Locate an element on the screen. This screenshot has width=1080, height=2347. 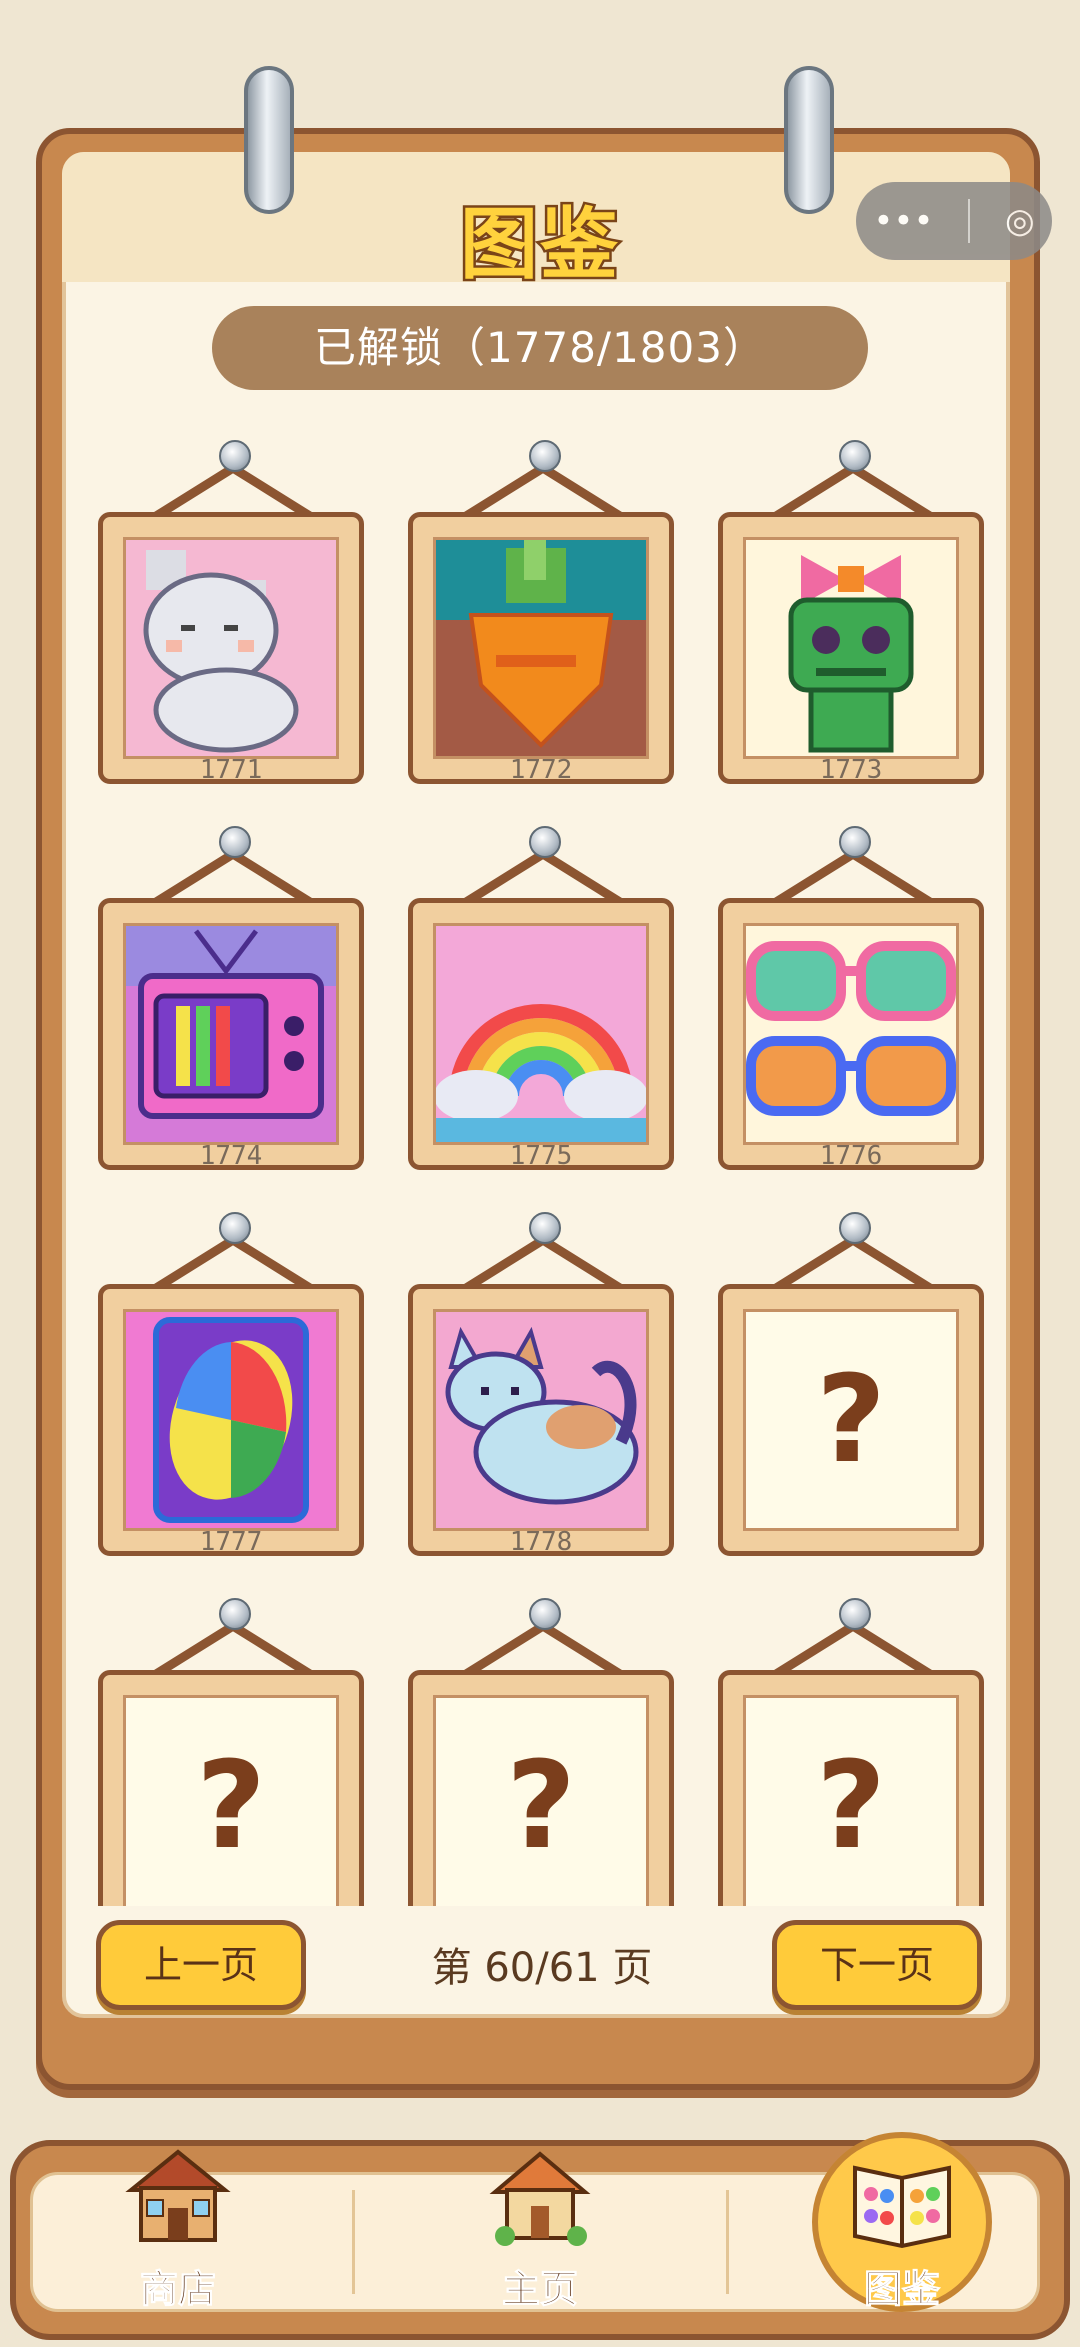
calico-cat-pixel-art is located at coordinates (541, 1420).